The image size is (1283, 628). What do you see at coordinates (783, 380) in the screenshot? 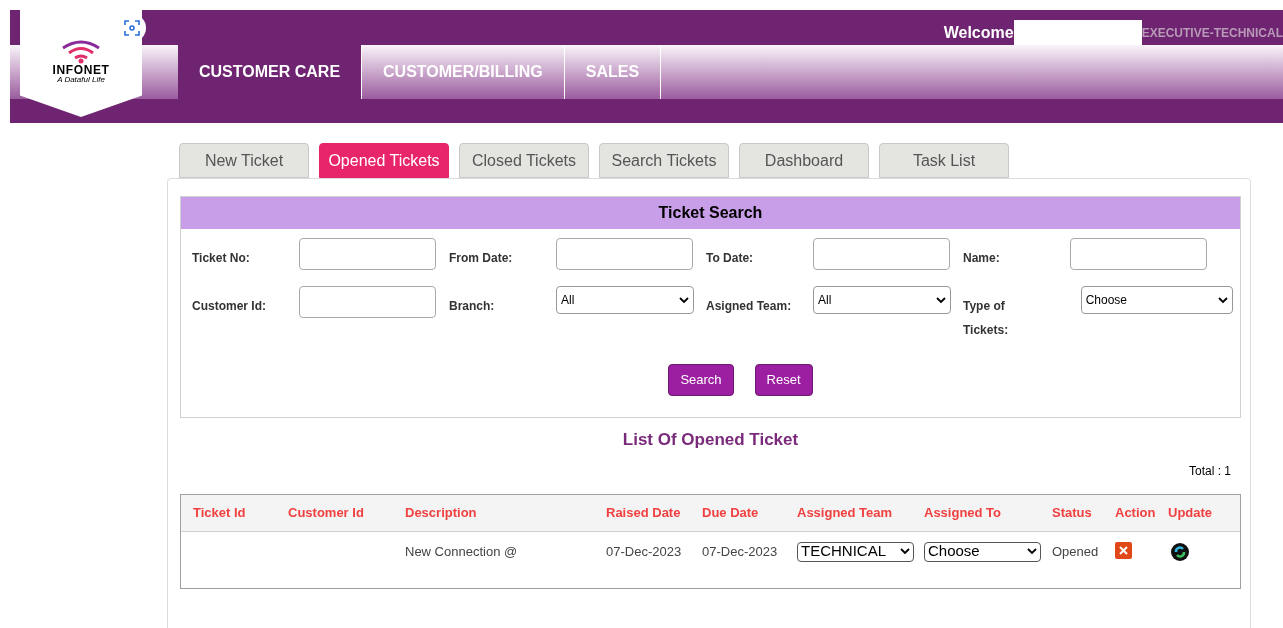
I see `form-button: Reset` at bounding box center [783, 380].